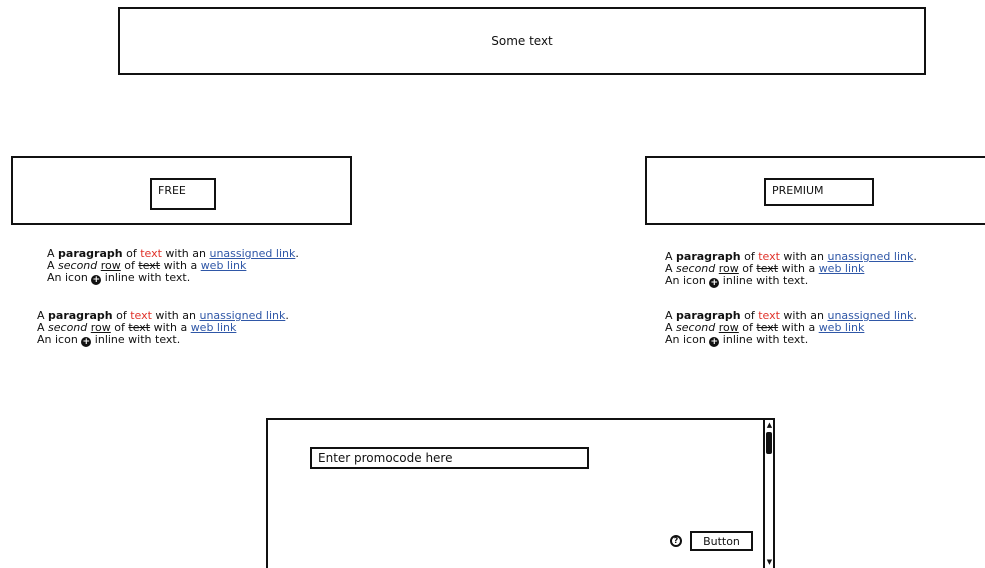 This screenshot has height=568, width=985. What do you see at coordinates (183, 194) in the screenshot?
I see `free-label: FREE` at bounding box center [183, 194].